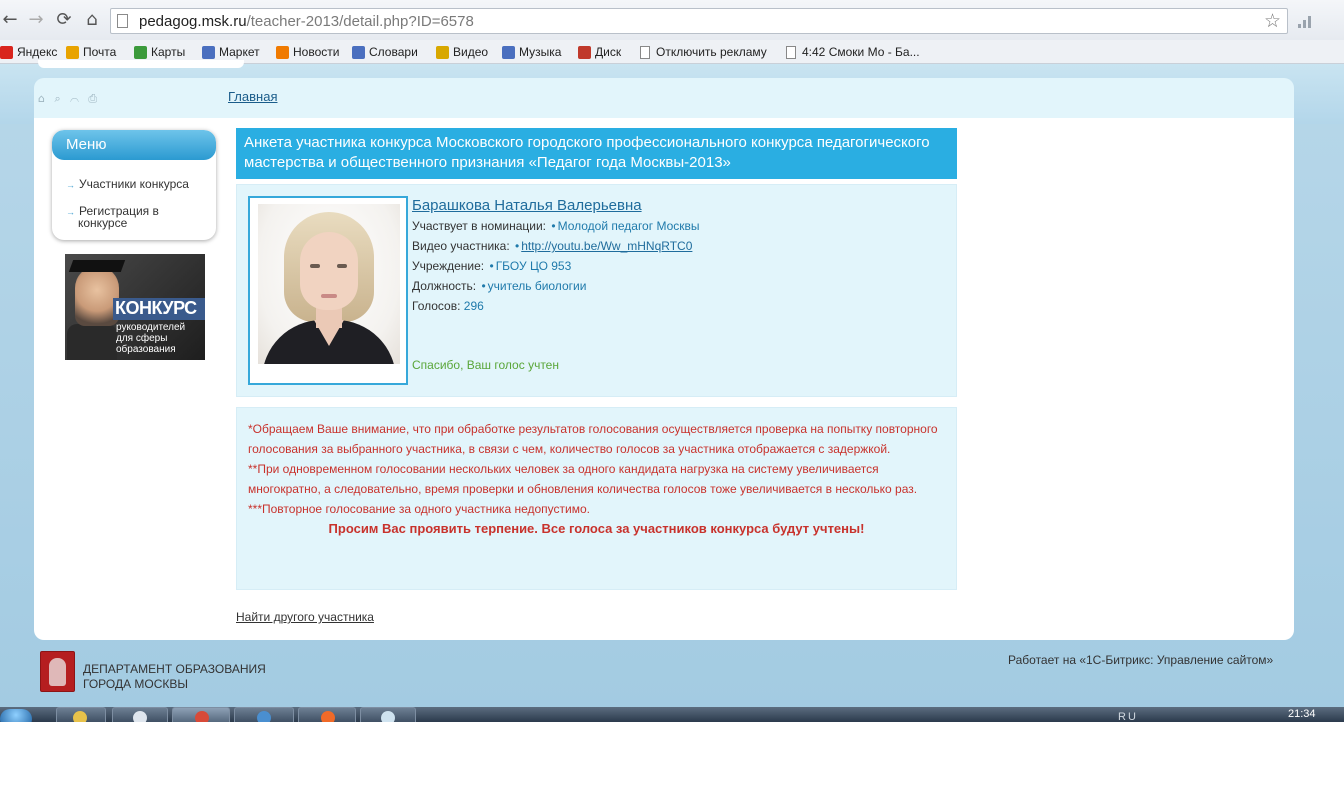 The image size is (1344, 792). What do you see at coordinates (479, 226) in the screenshot?
I see `nomination-label: Участвует в номинации:` at bounding box center [479, 226].